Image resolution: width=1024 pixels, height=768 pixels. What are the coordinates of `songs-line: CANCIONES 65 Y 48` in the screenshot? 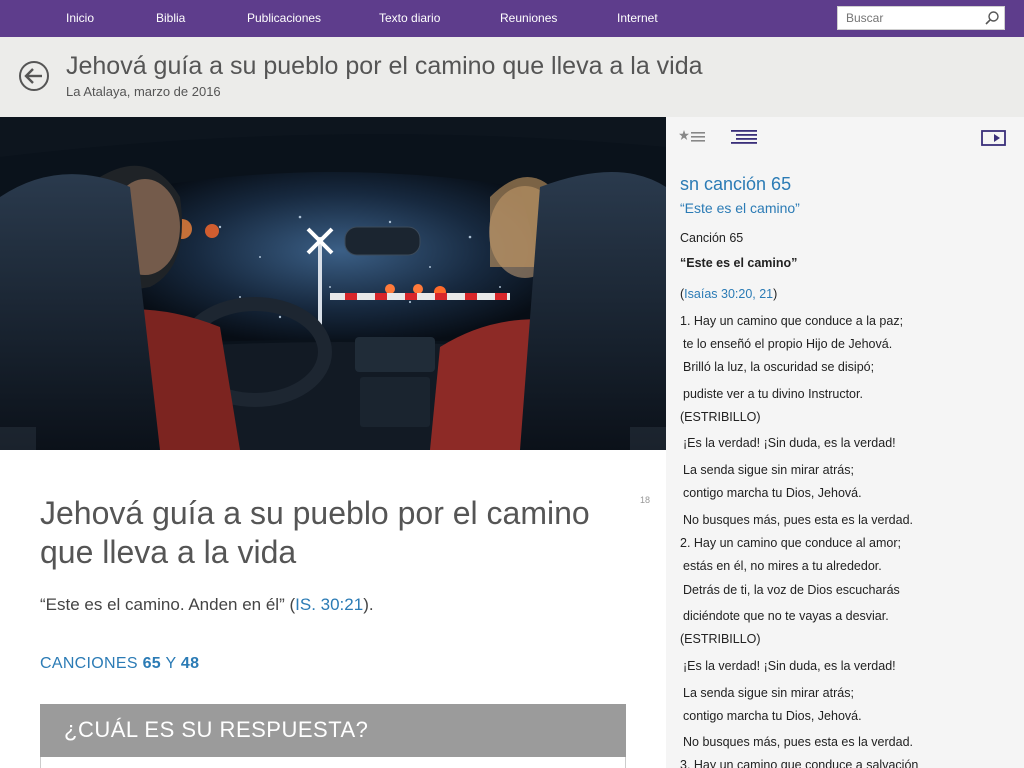 It's located at (120, 663).